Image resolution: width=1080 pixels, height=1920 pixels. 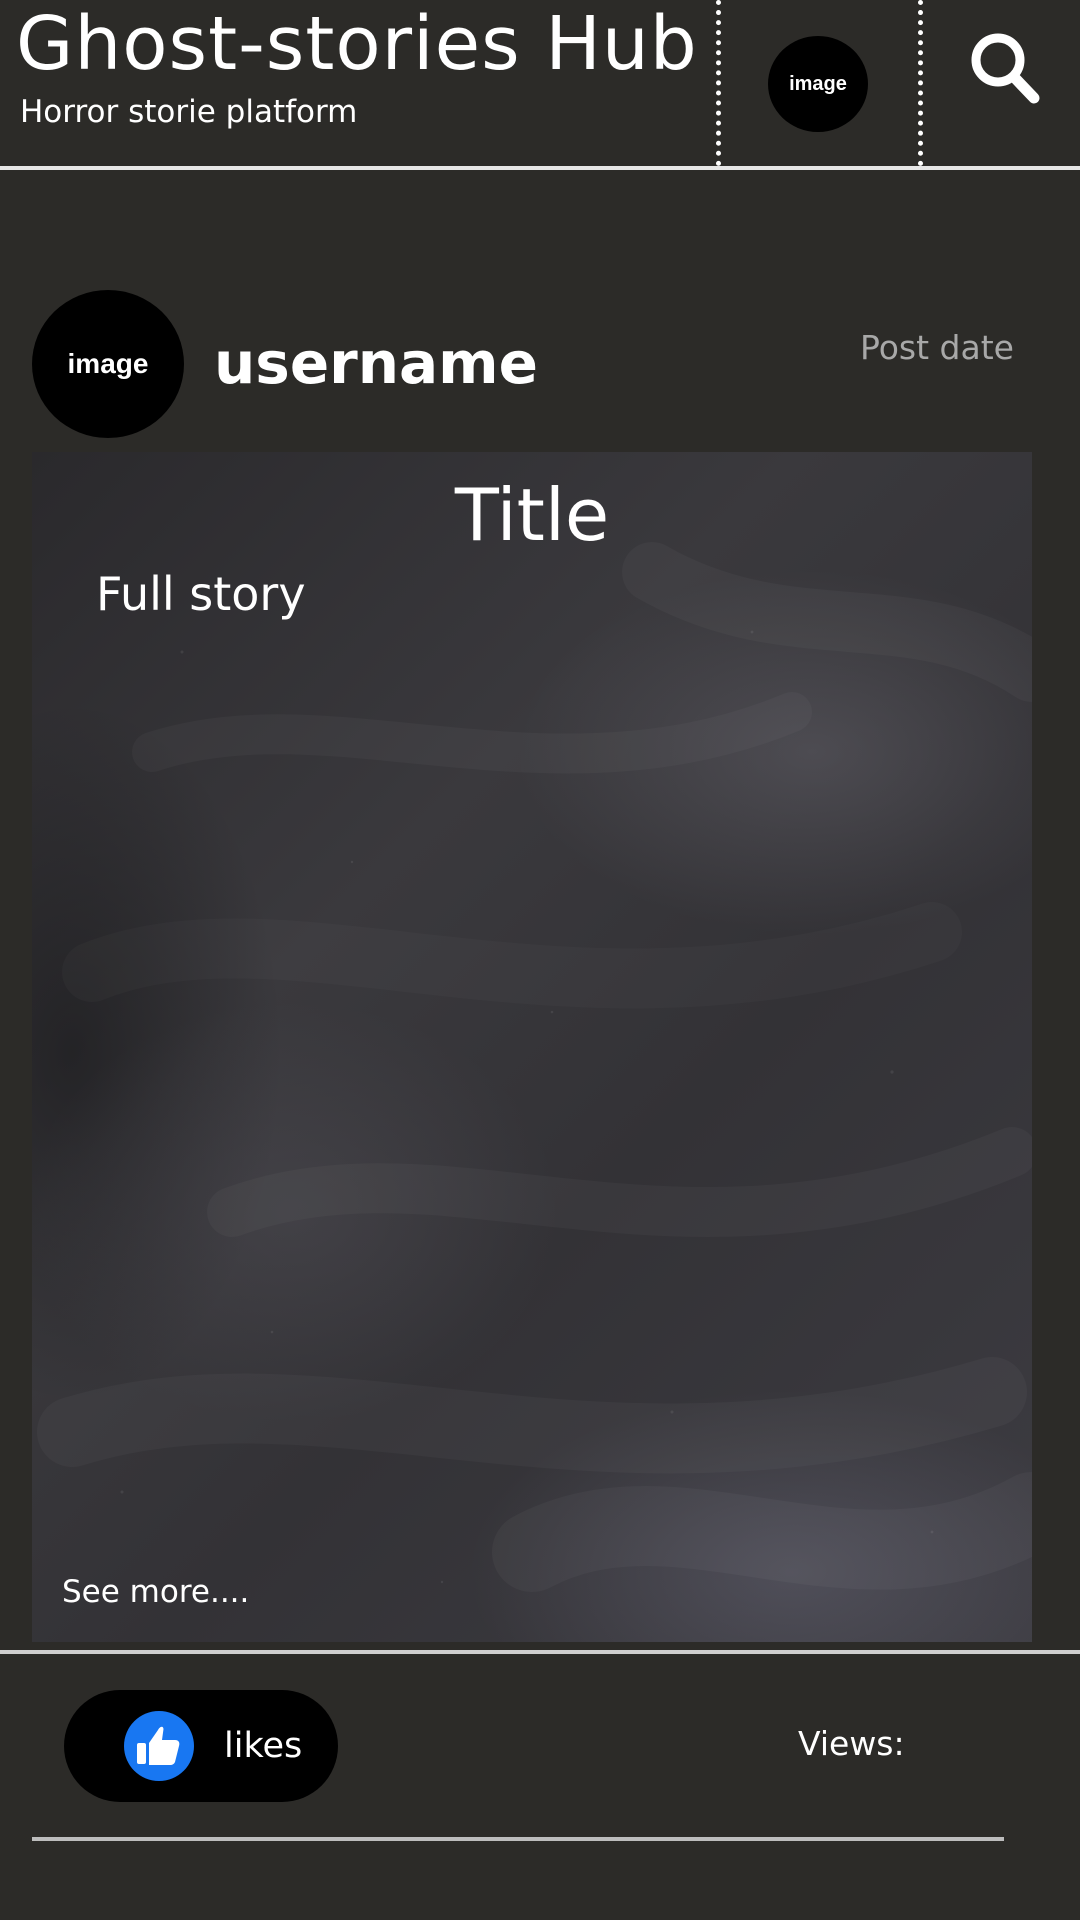 I want to click on header-divider-left, so click(x=718, y=83).